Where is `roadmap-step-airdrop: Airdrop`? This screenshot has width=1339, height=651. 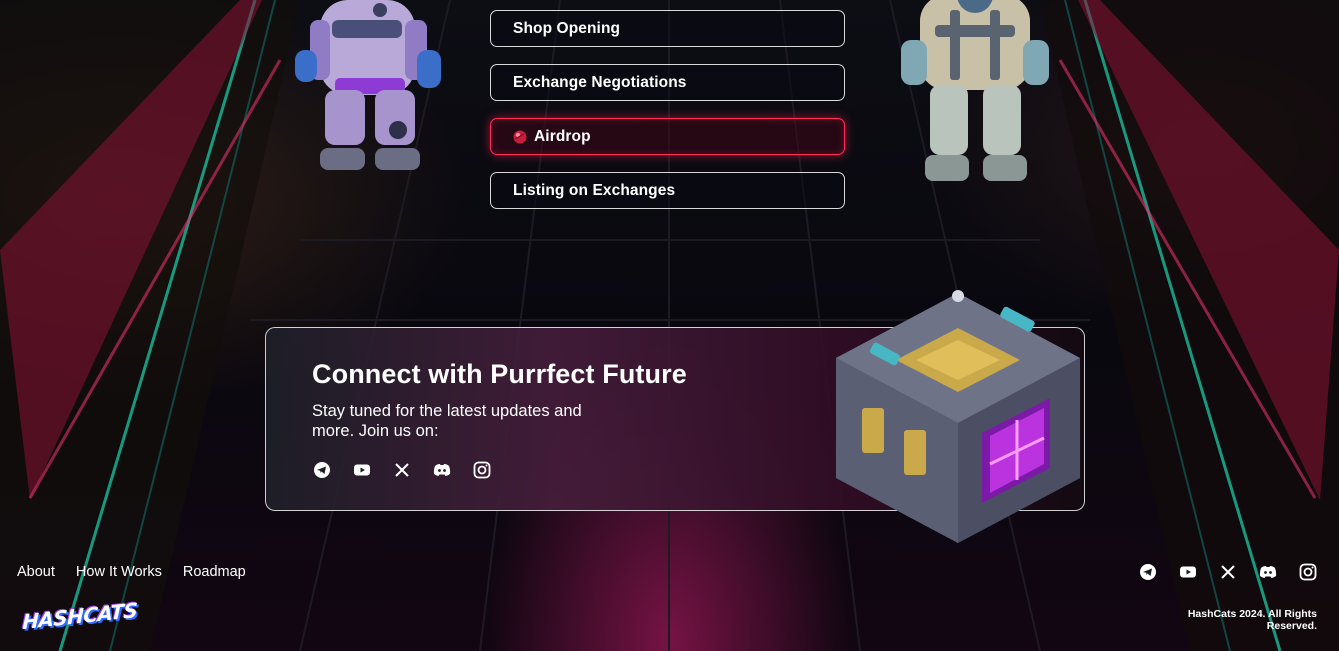 roadmap-step-airdrop: Airdrop is located at coordinates (667, 136).